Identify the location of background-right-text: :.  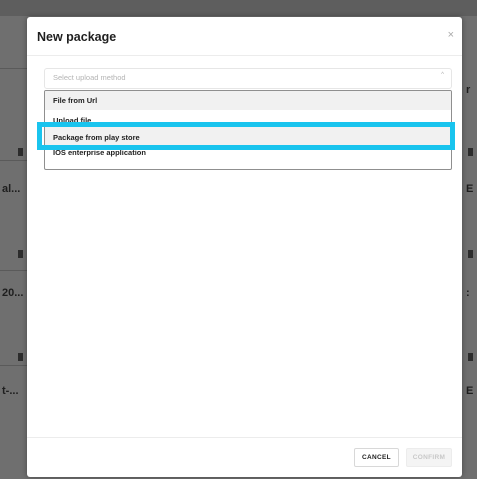
(468, 293).